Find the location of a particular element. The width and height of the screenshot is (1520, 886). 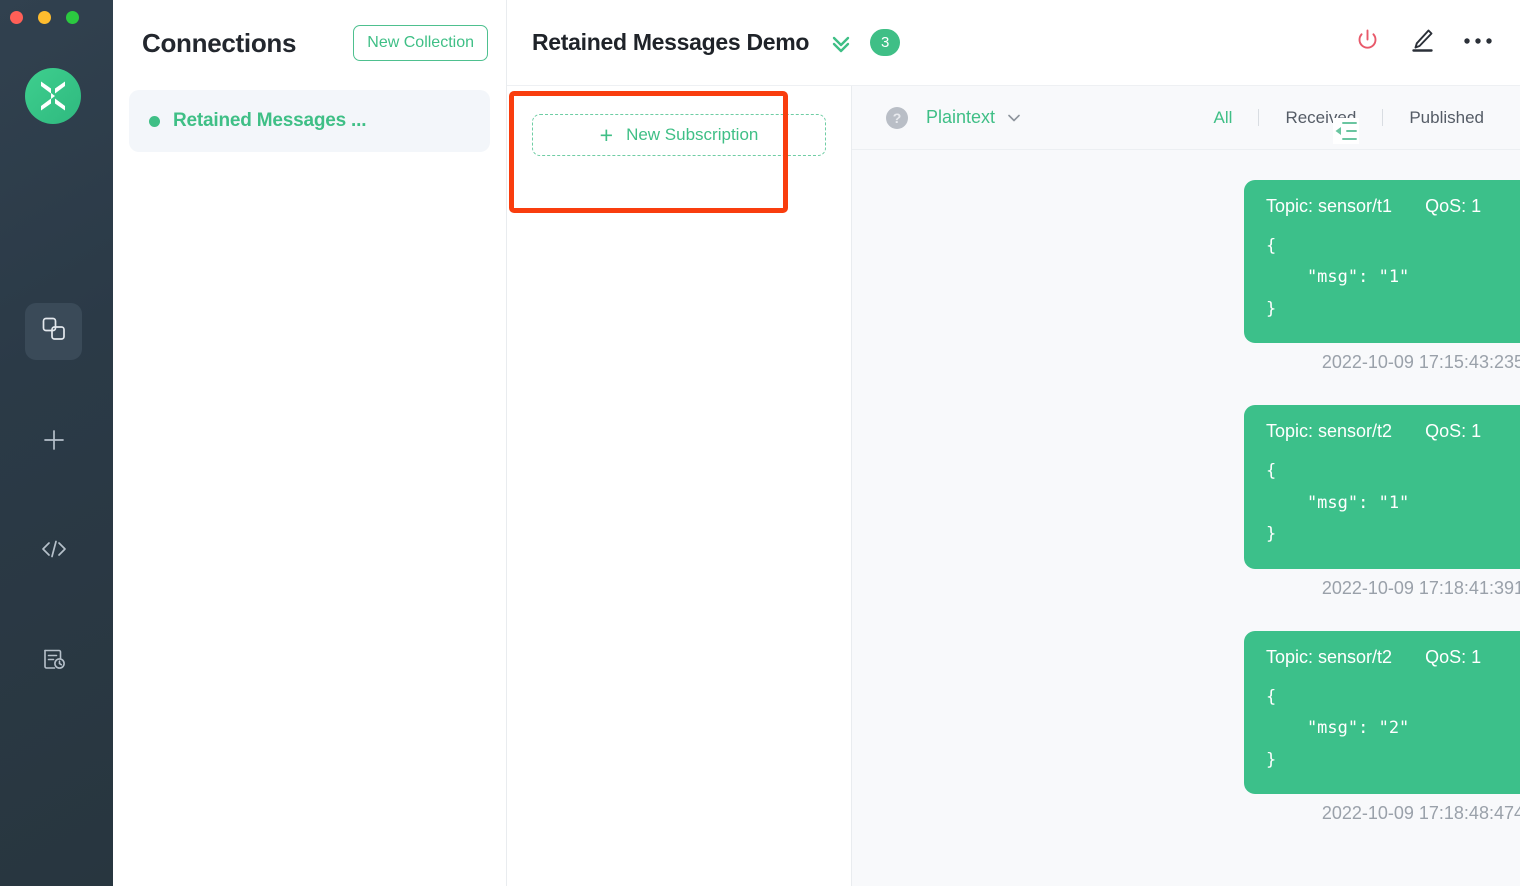

collapse-left-icon is located at coordinates (1346, 131).